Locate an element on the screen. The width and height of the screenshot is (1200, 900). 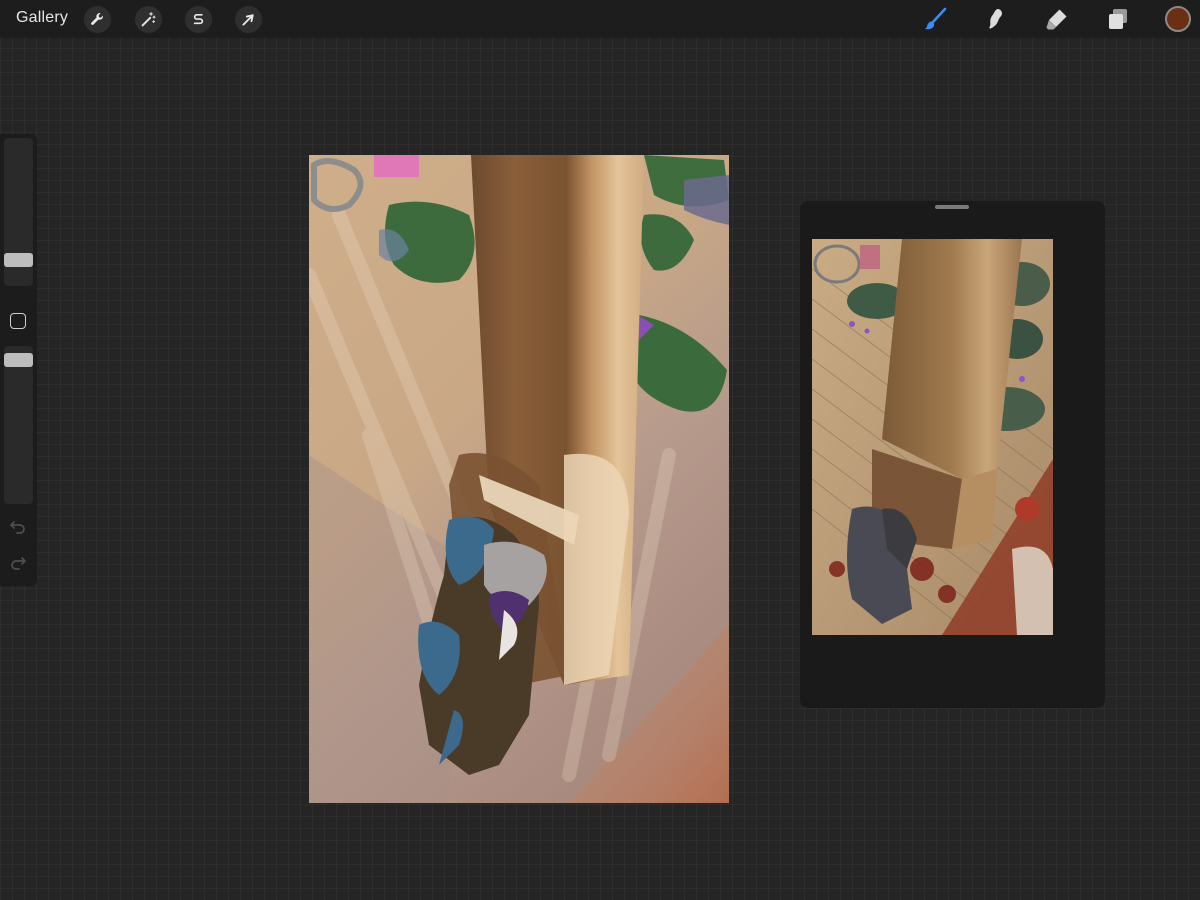
smudge-button is located at coordinates (995, 19).